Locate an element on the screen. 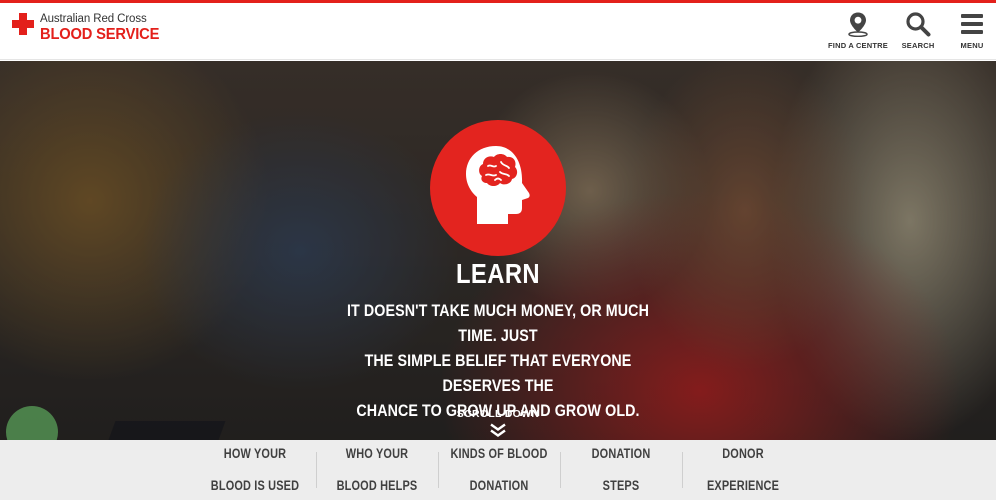 The image size is (996, 500). red-cross-icon is located at coordinates (23, 24).